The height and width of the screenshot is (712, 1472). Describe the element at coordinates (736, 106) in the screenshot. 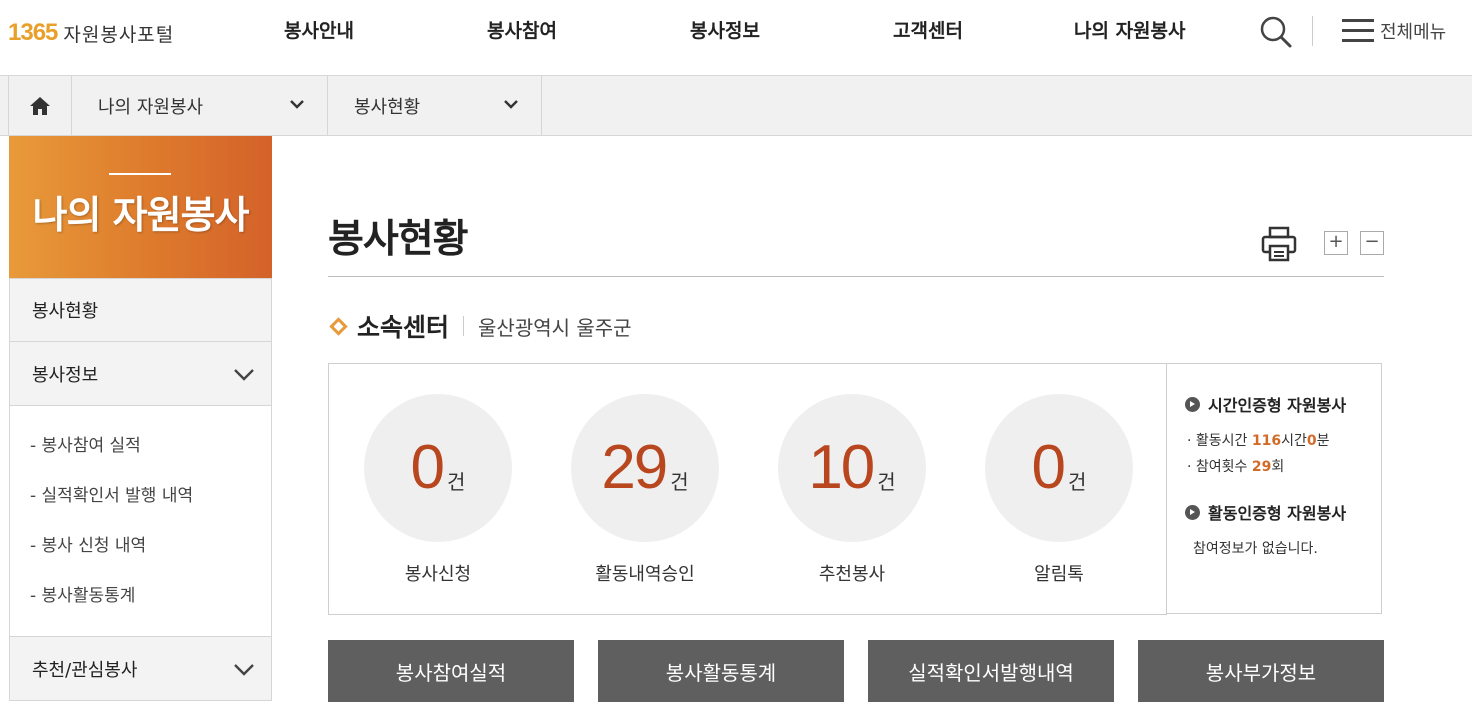

I see `location-bar: 나의 자원봉사 봉사현황` at that location.